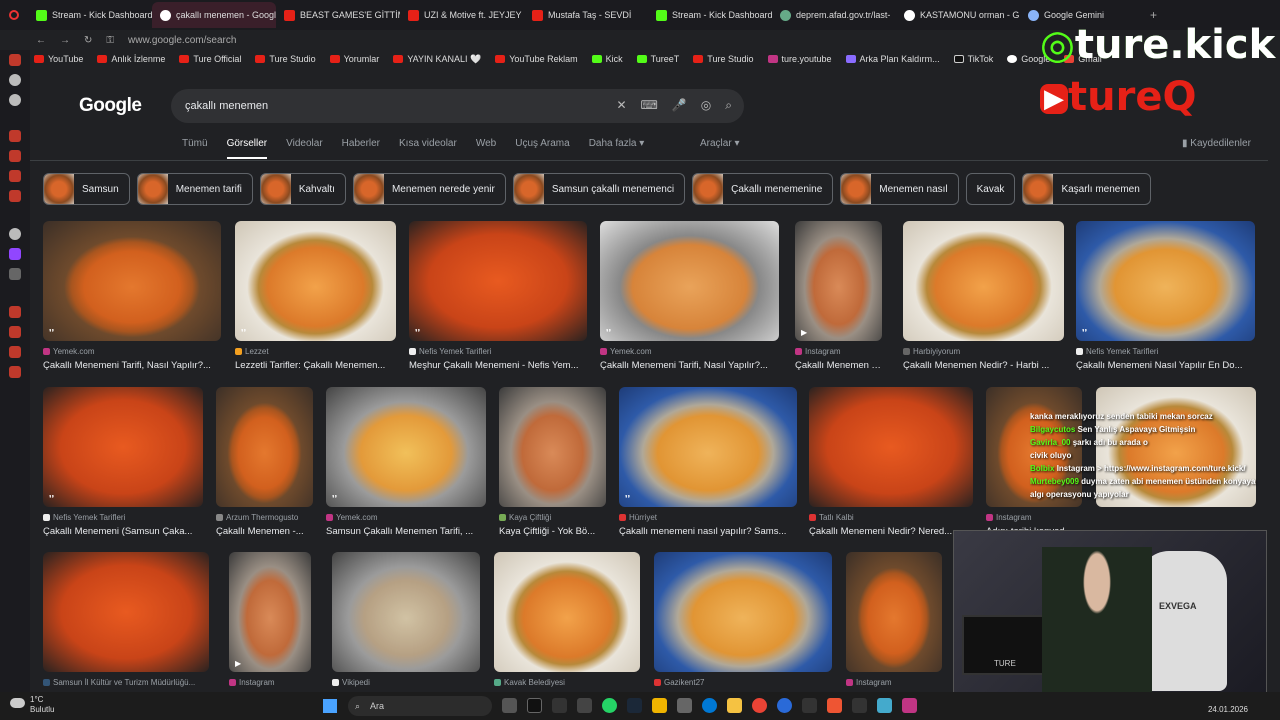  What do you see at coordinates (657, 59) in the screenshot?
I see `bookmark: TureeT` at bounding box center [657, 59].